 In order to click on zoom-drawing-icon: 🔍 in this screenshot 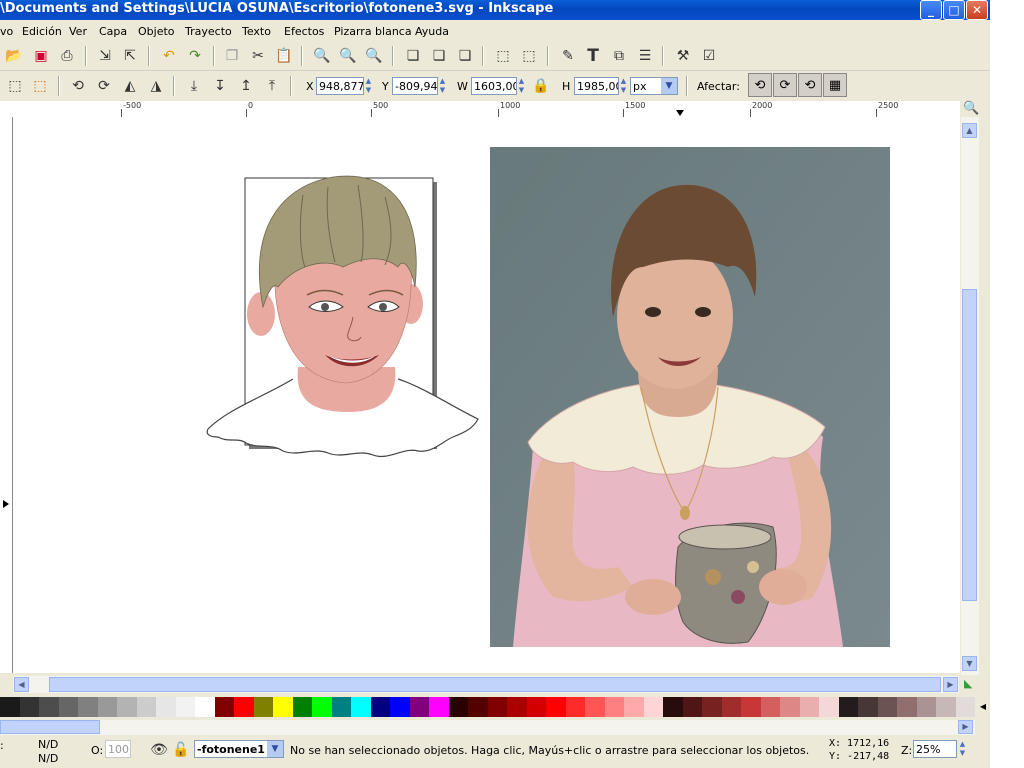, I will do `click(348, 56)`.